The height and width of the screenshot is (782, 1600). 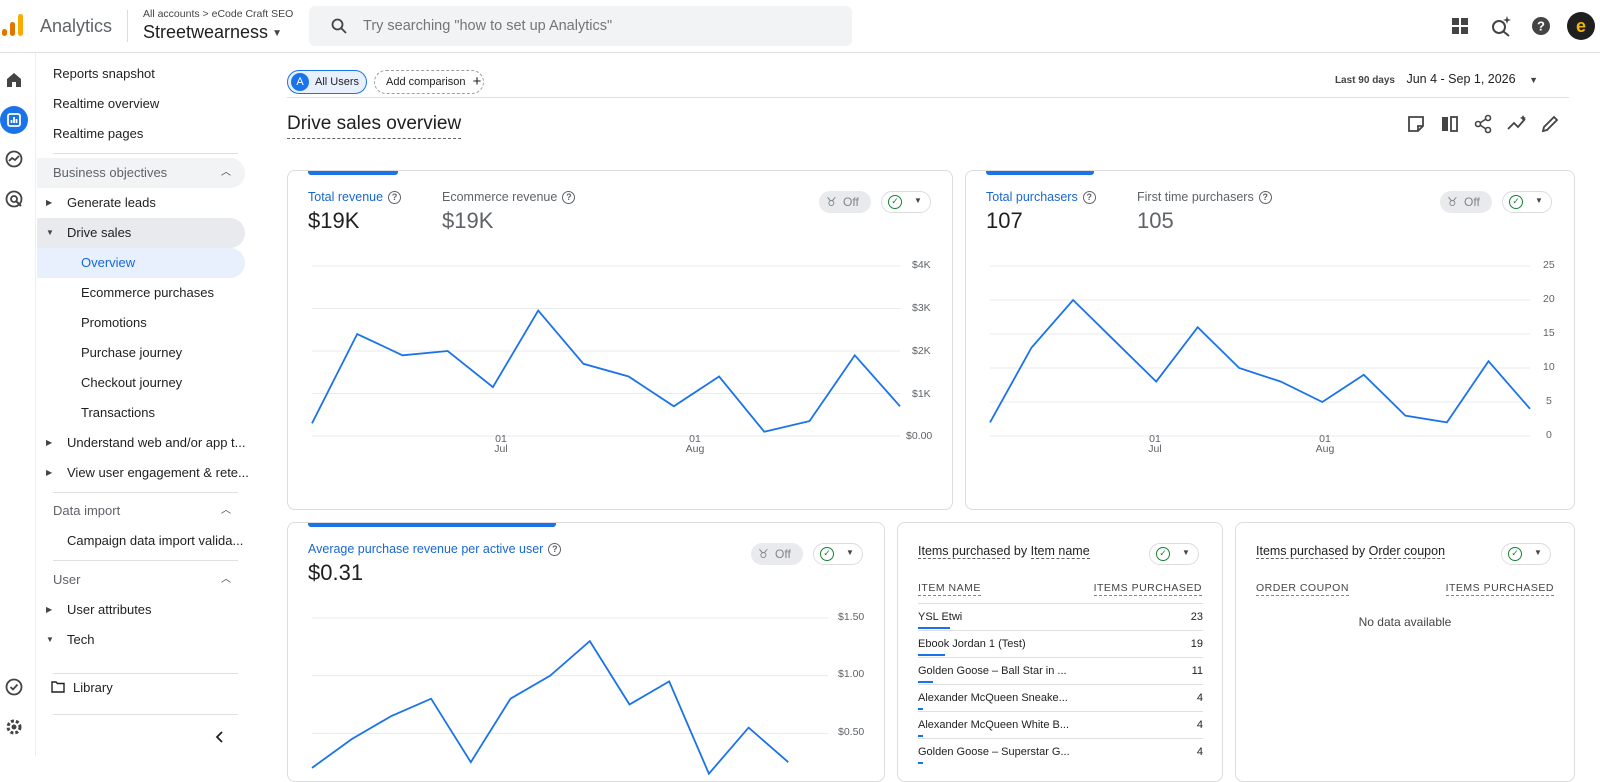 I want to click on y-tick: $1.50, so click(x=851, y=617).